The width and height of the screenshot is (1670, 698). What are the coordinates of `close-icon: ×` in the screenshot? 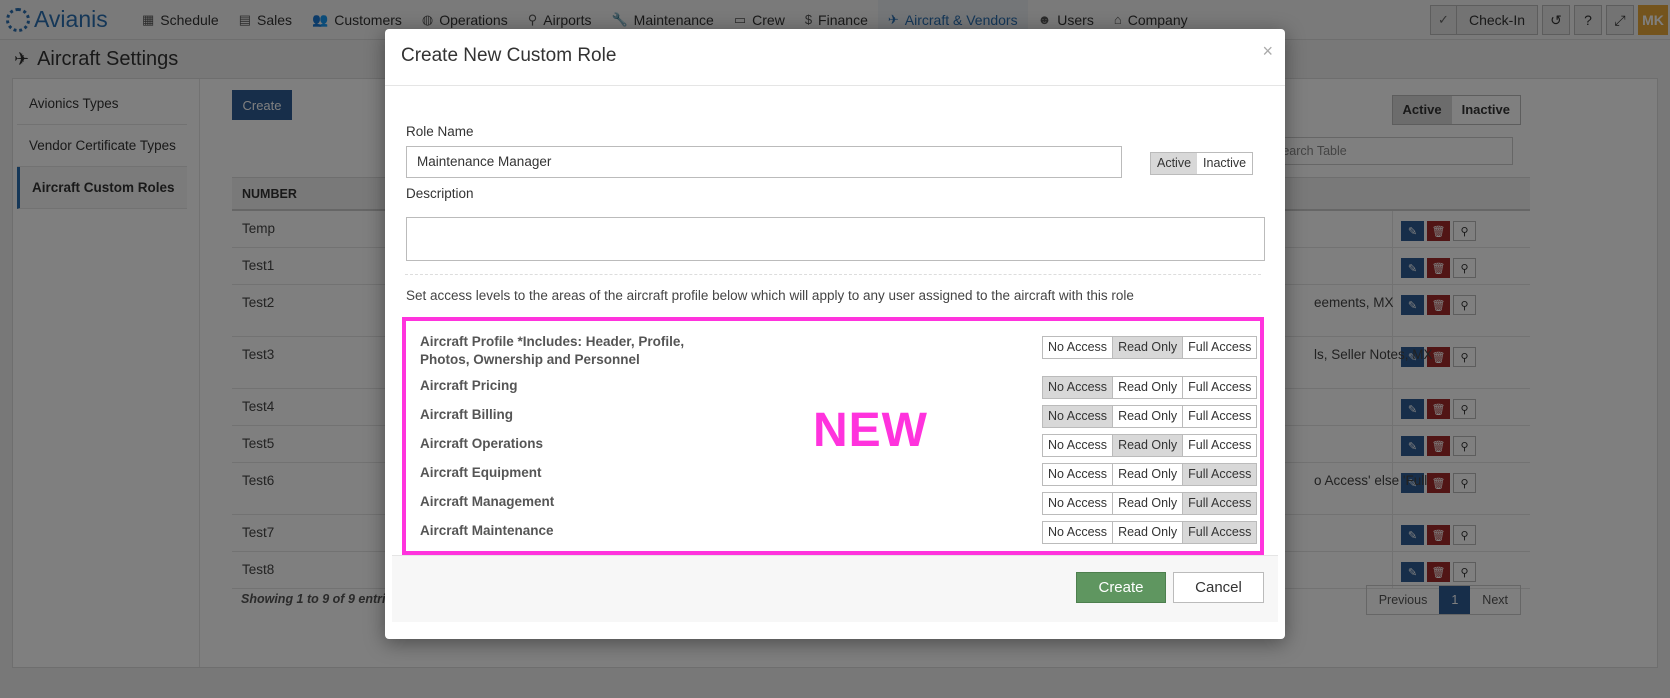 It's located at (1267, 51).